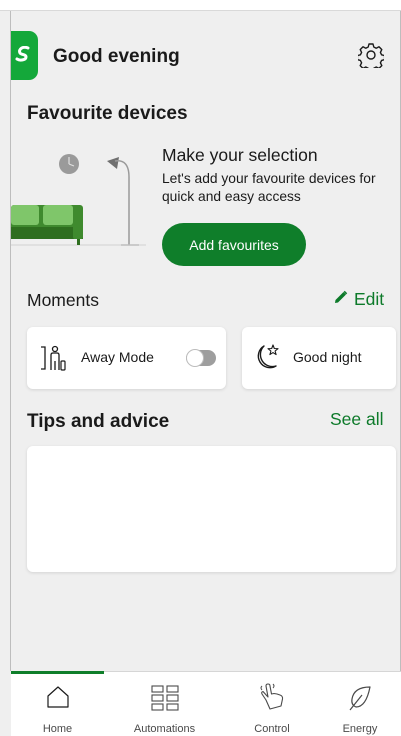 The image size is (401, 736). I want to click on nav-label-energy: Energy, so click(360, 729).